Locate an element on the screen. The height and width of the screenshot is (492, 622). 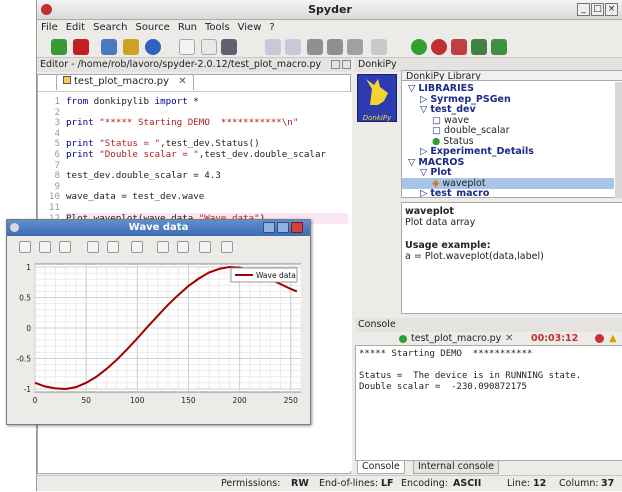
tab-console: Console is located at coordinates (381, 467).